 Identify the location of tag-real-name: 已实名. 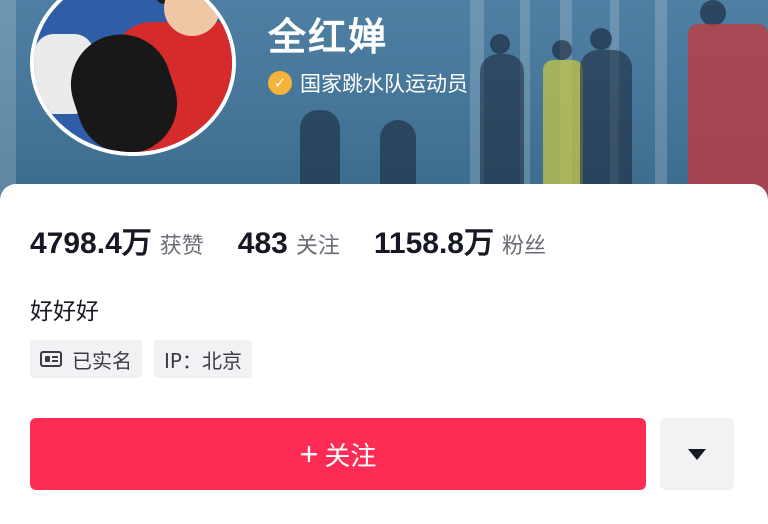
(86, 359).